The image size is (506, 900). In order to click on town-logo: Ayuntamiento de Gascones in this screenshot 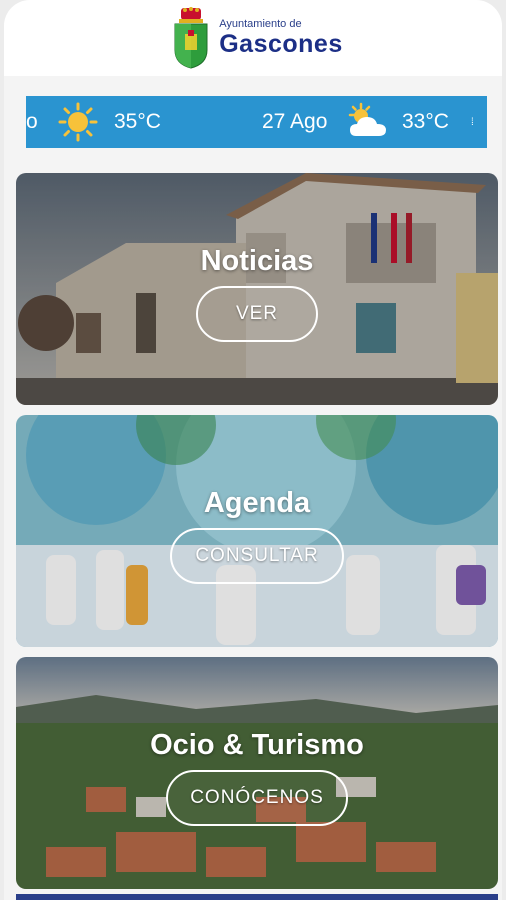, I will do `click(257, 38)`.